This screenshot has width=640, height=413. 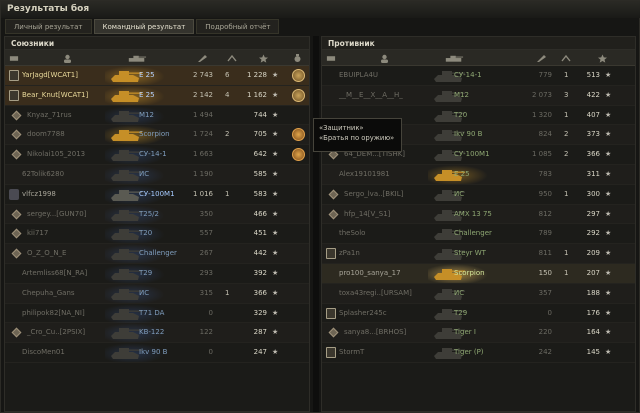 What do you see at coordinates (297, 58) in the screenshot?
I see `medals-header-icon` at bounding box center [297, 58].